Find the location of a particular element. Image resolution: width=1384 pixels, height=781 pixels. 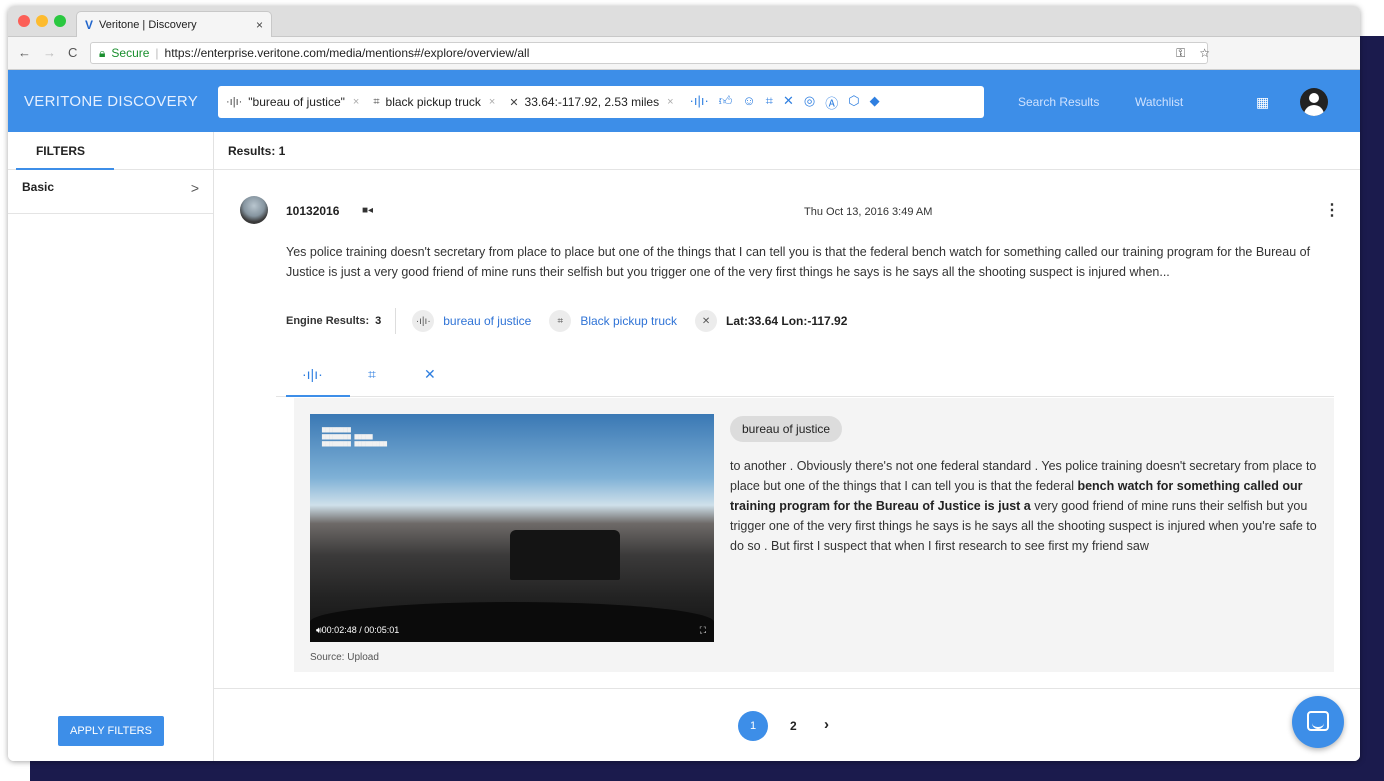

forward-icon: → is located at coordinates (49, 52).